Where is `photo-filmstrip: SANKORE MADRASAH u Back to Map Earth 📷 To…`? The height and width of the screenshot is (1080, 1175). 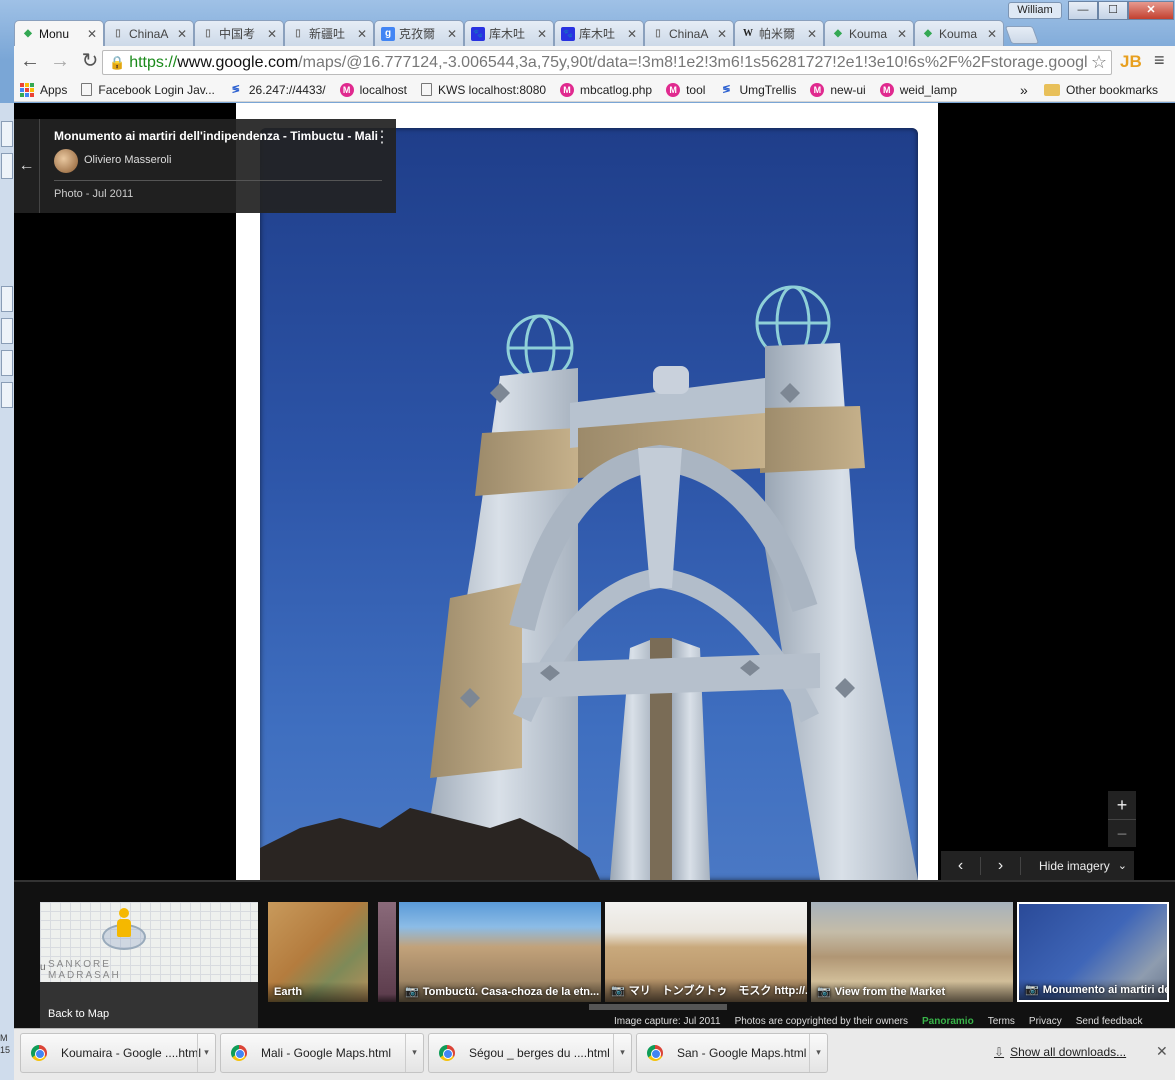
photo-filmstrip: SANKORE MADRASAH u Back to Map Earth 📷 To… is located at coordinates (594, 954).